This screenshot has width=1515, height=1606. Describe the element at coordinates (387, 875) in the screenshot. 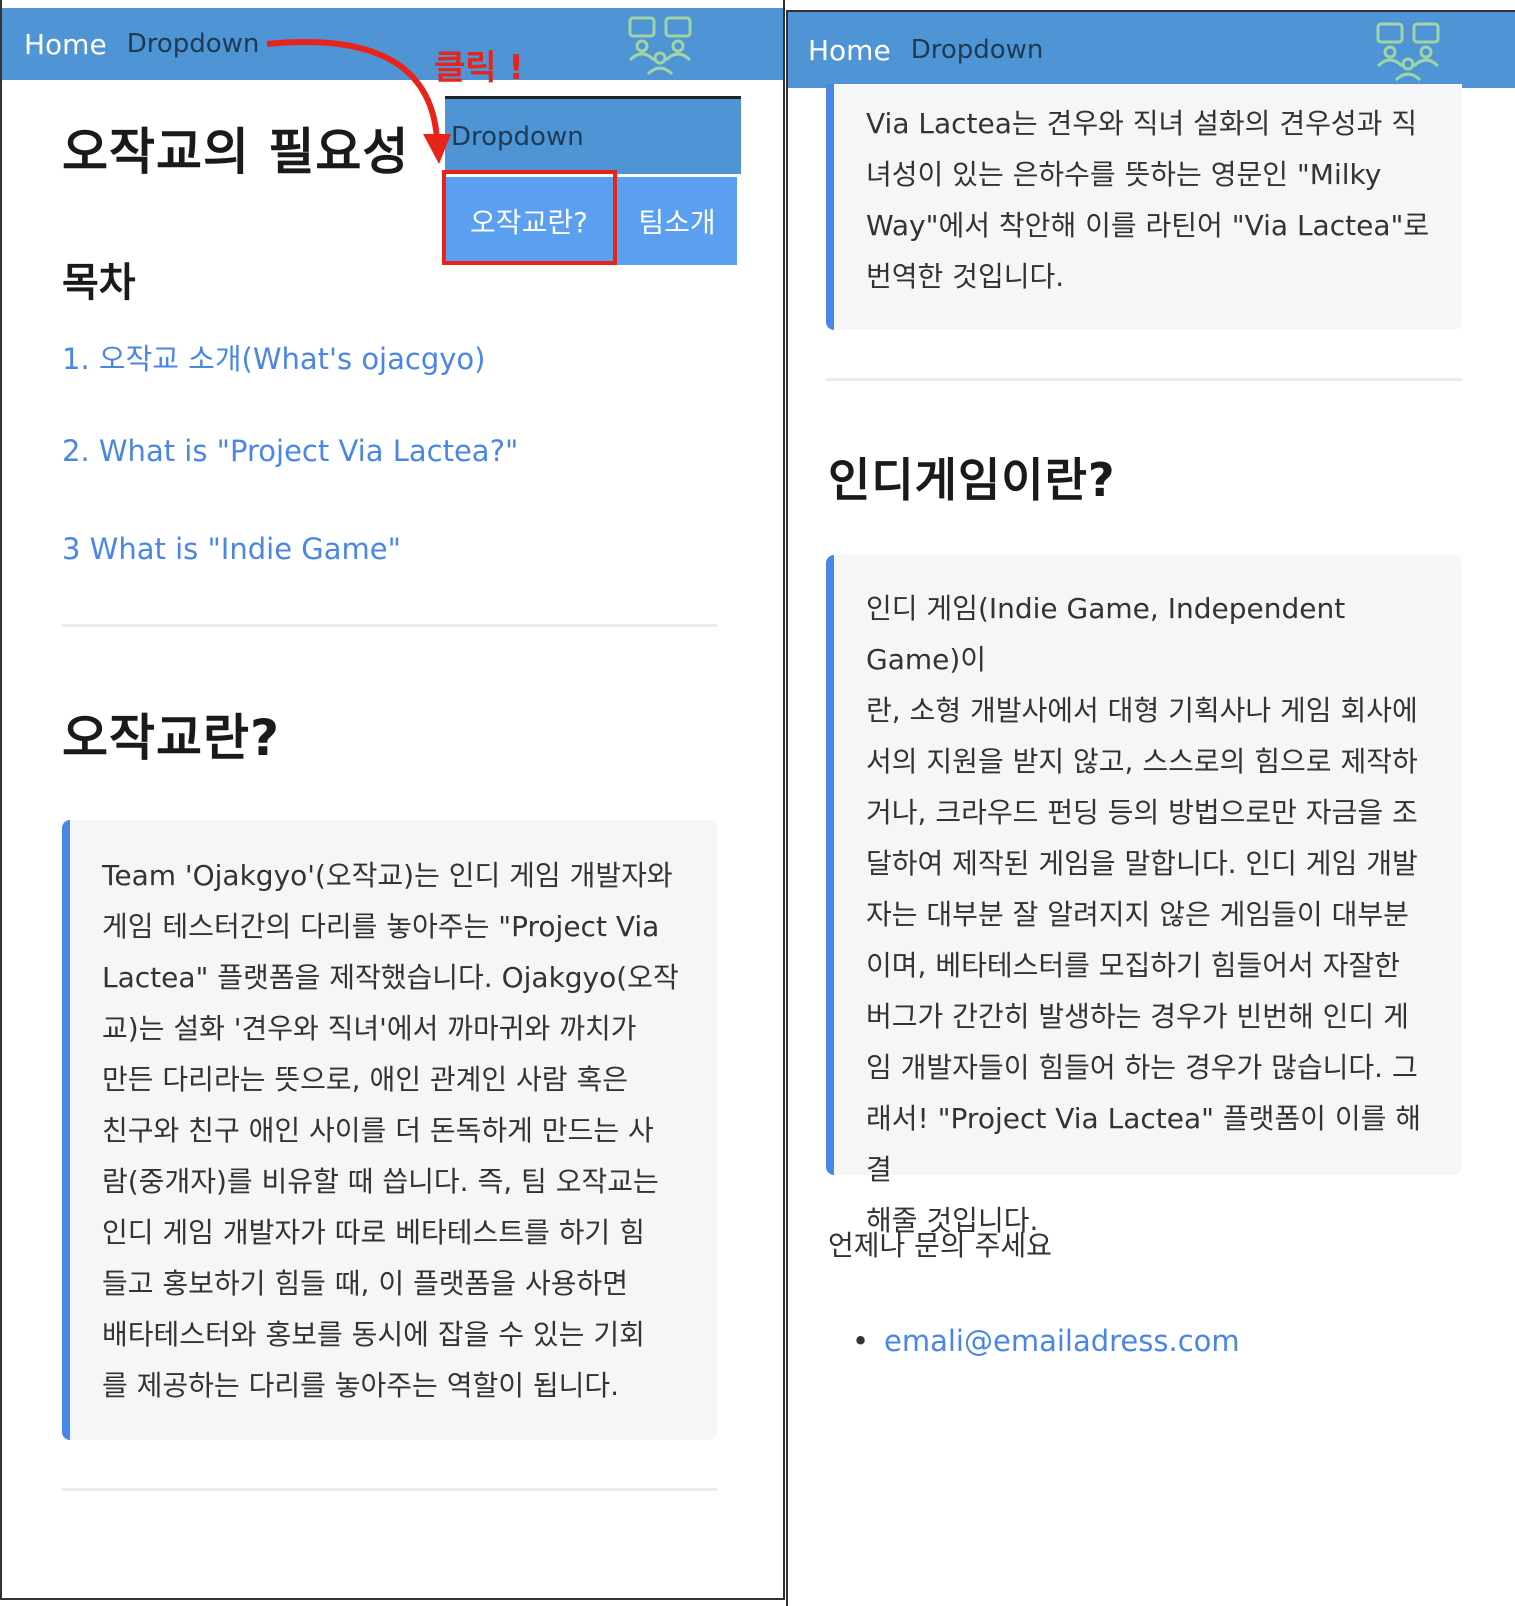

I see `callout-line: Team 'Ojakgyo'(오작교)는 인디 게임 개발자와` at that location.